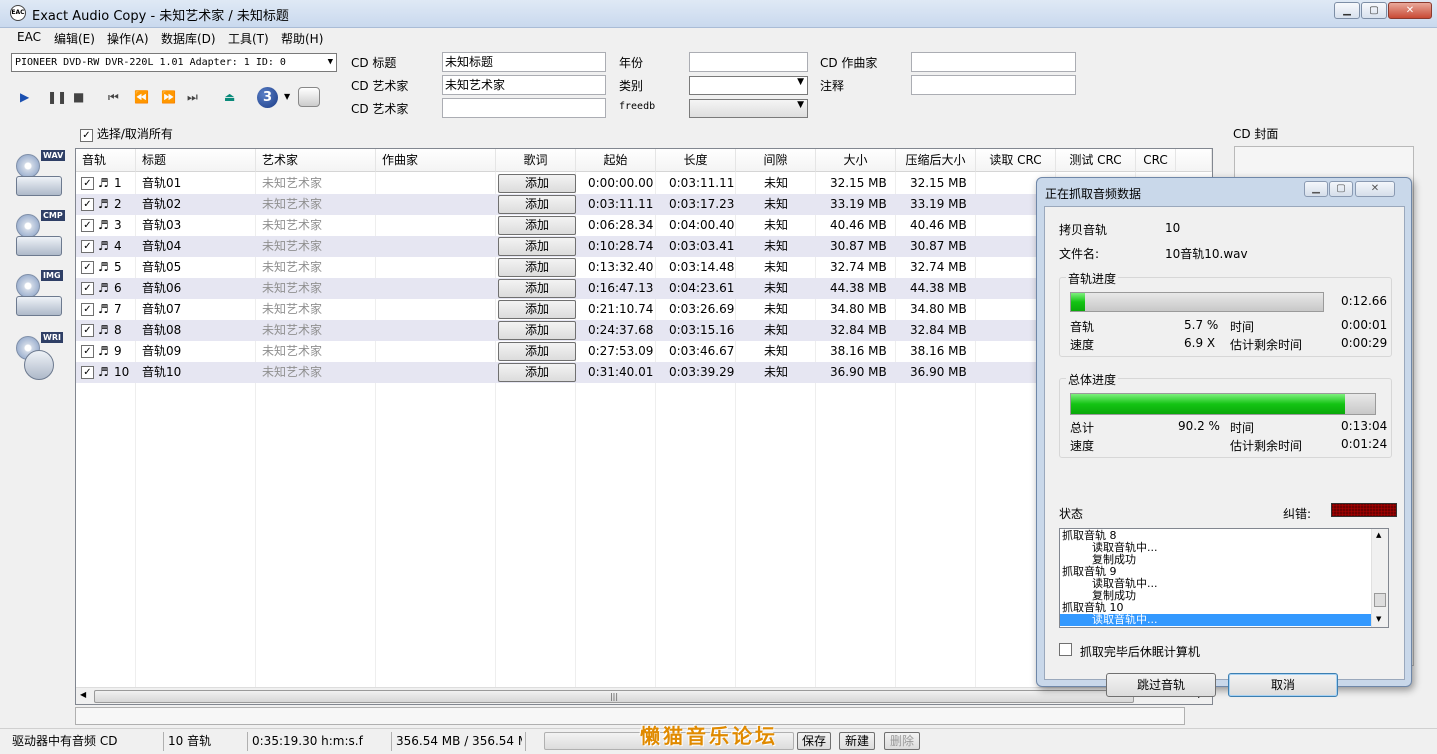 Image resolution: width=1437 pixels, height=754 pixels. I want to click on genre-select: ▼, so click(748, 85).